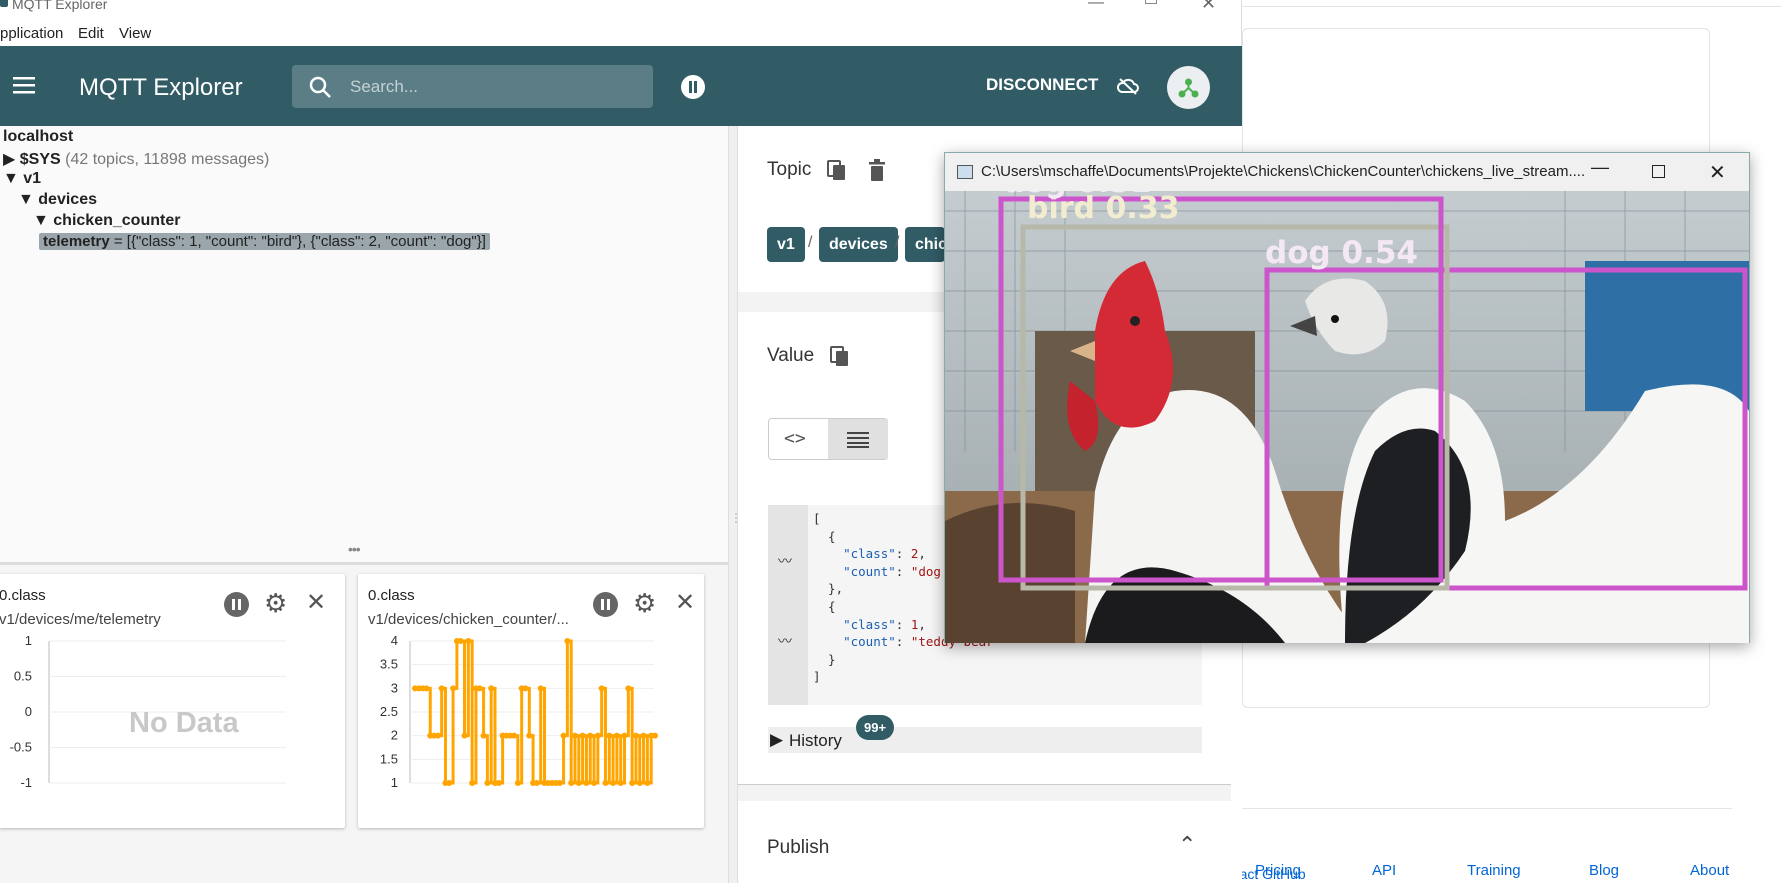 This screenshot has width=1781, height=883. What do you see at coordinates (788, 605) in the screenshot?
I see `code-gutter` at bounding box center [788, 605].